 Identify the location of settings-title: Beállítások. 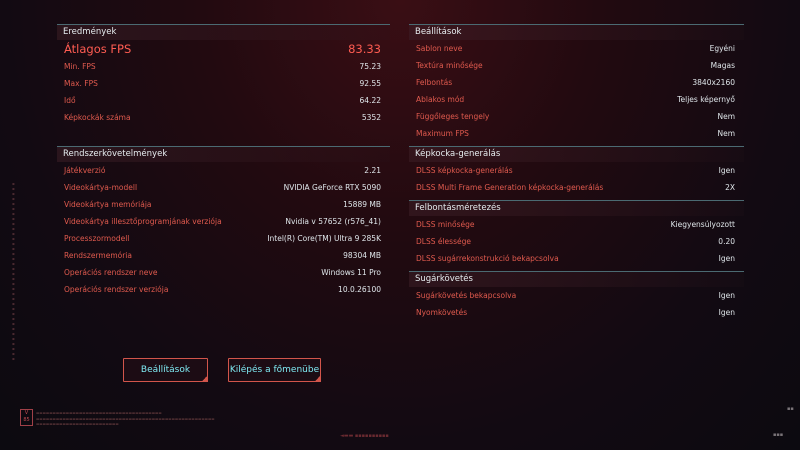
(576, 32).